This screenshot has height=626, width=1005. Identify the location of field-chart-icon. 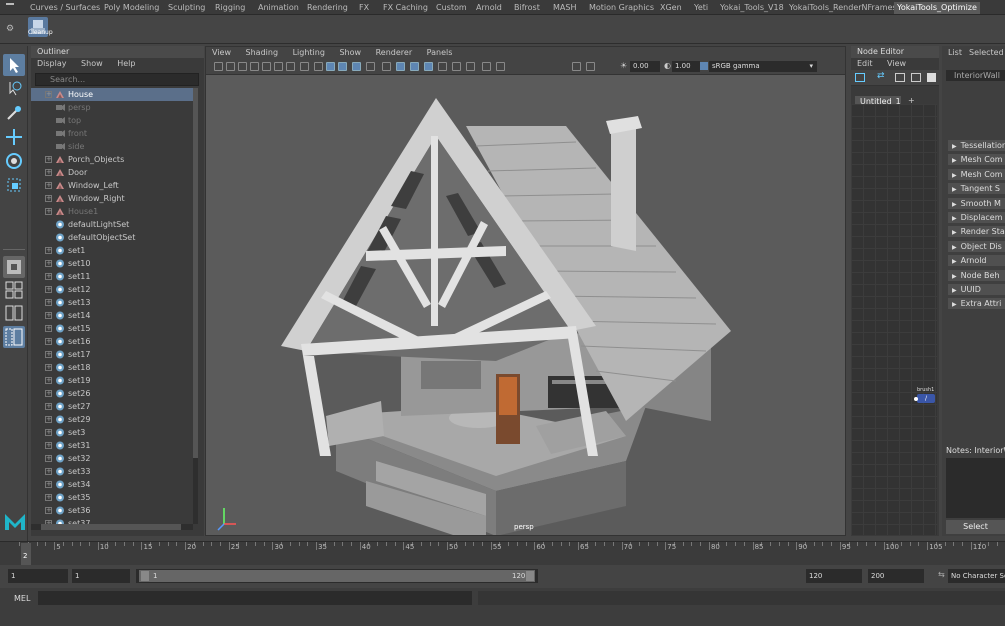
(318, 66).